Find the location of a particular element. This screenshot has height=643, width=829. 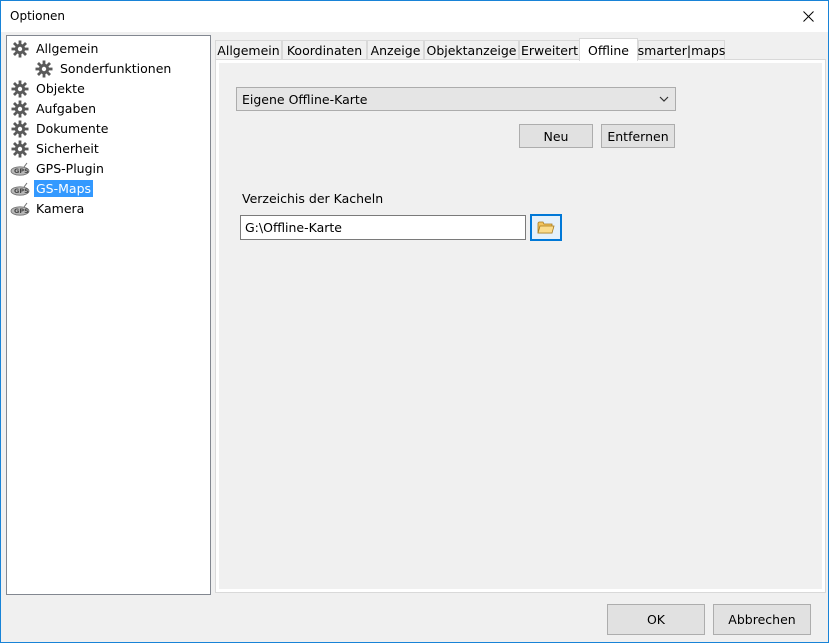

close-button is located at coordinates (808, 16).